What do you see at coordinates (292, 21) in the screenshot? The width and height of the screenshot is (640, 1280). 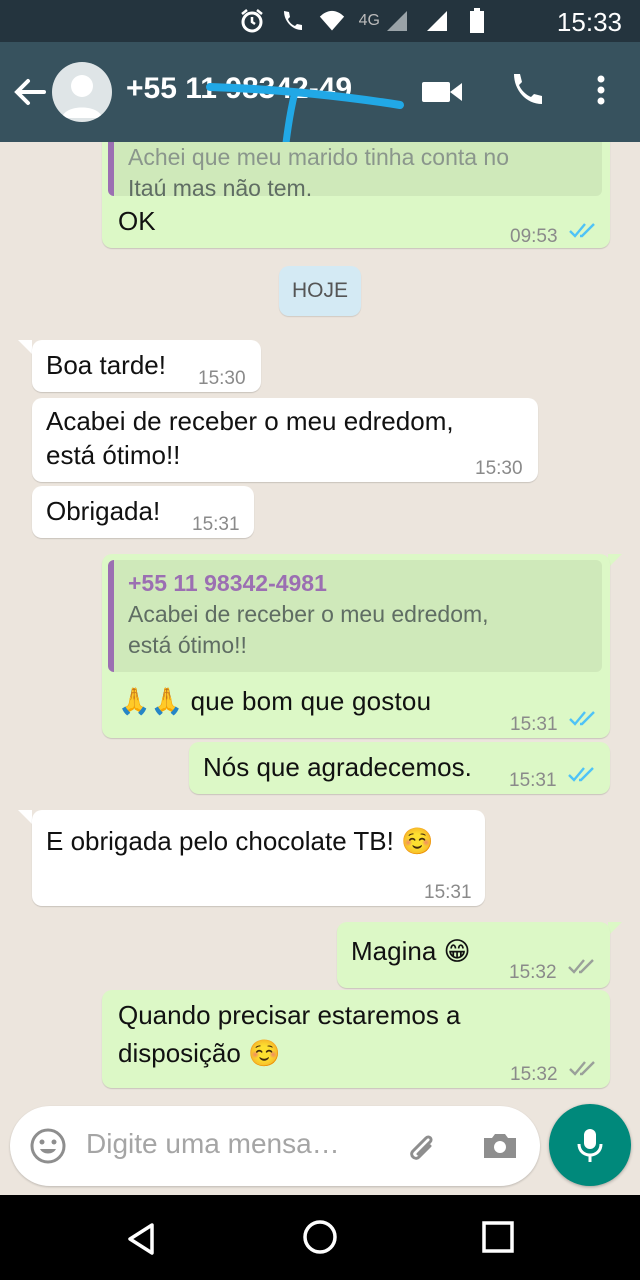 I see `call-signal-icon` at bounding box center [292, 21].